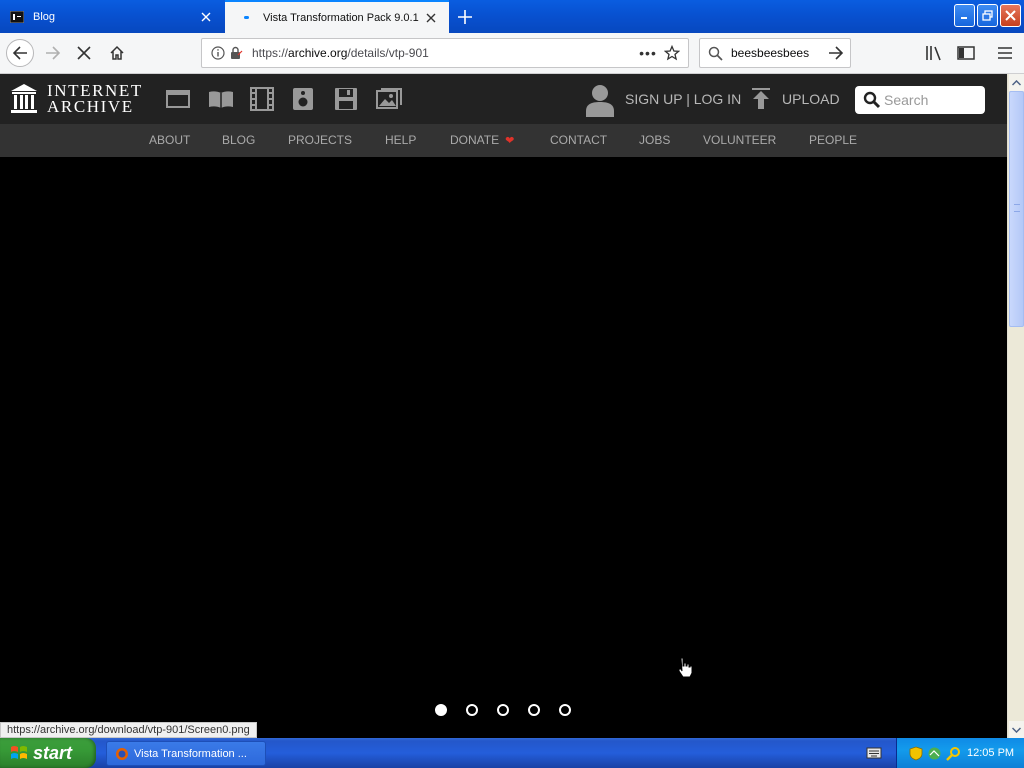 This screenshot has height=768, width=1024. I want to click on security-shield-icon, so click(915, 753).